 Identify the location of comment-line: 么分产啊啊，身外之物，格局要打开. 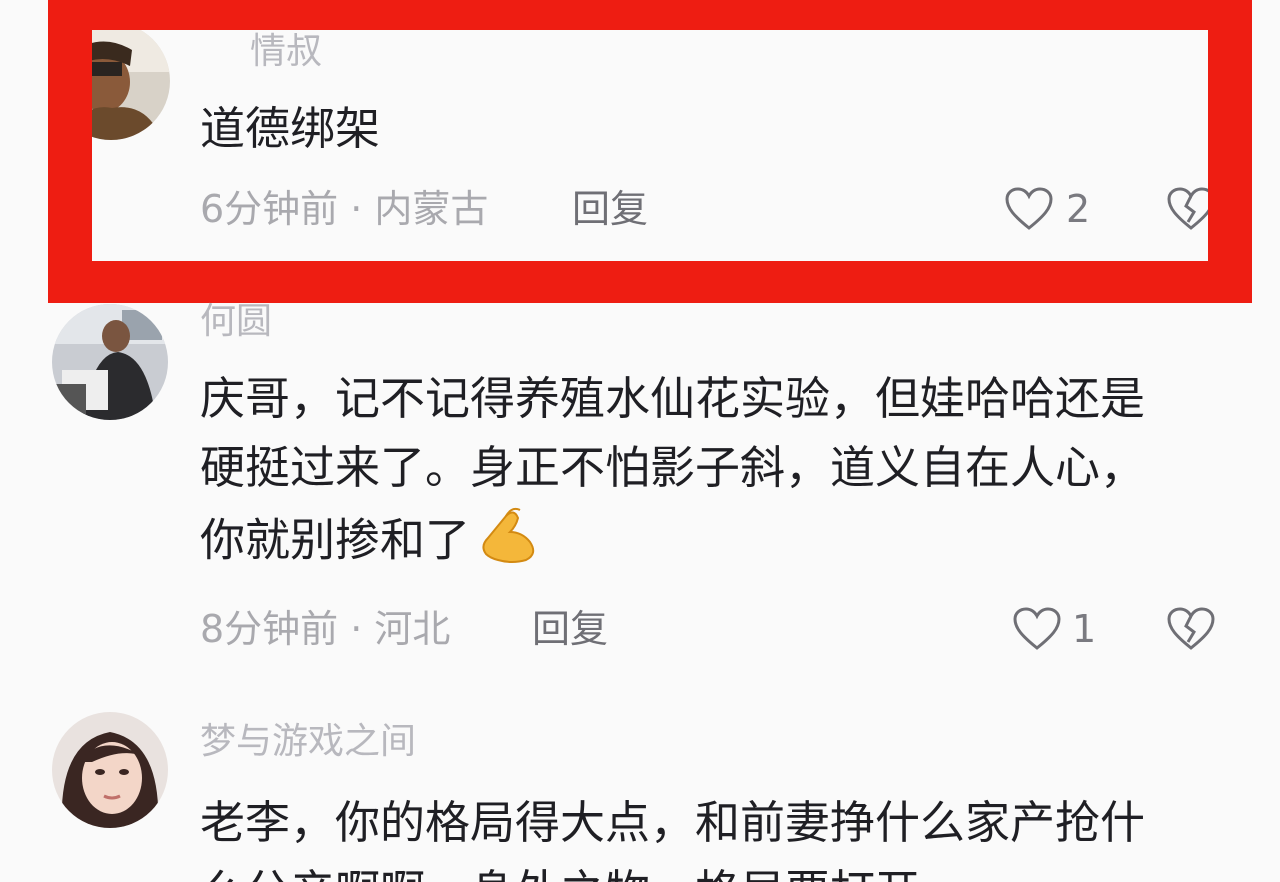
(672, 869).